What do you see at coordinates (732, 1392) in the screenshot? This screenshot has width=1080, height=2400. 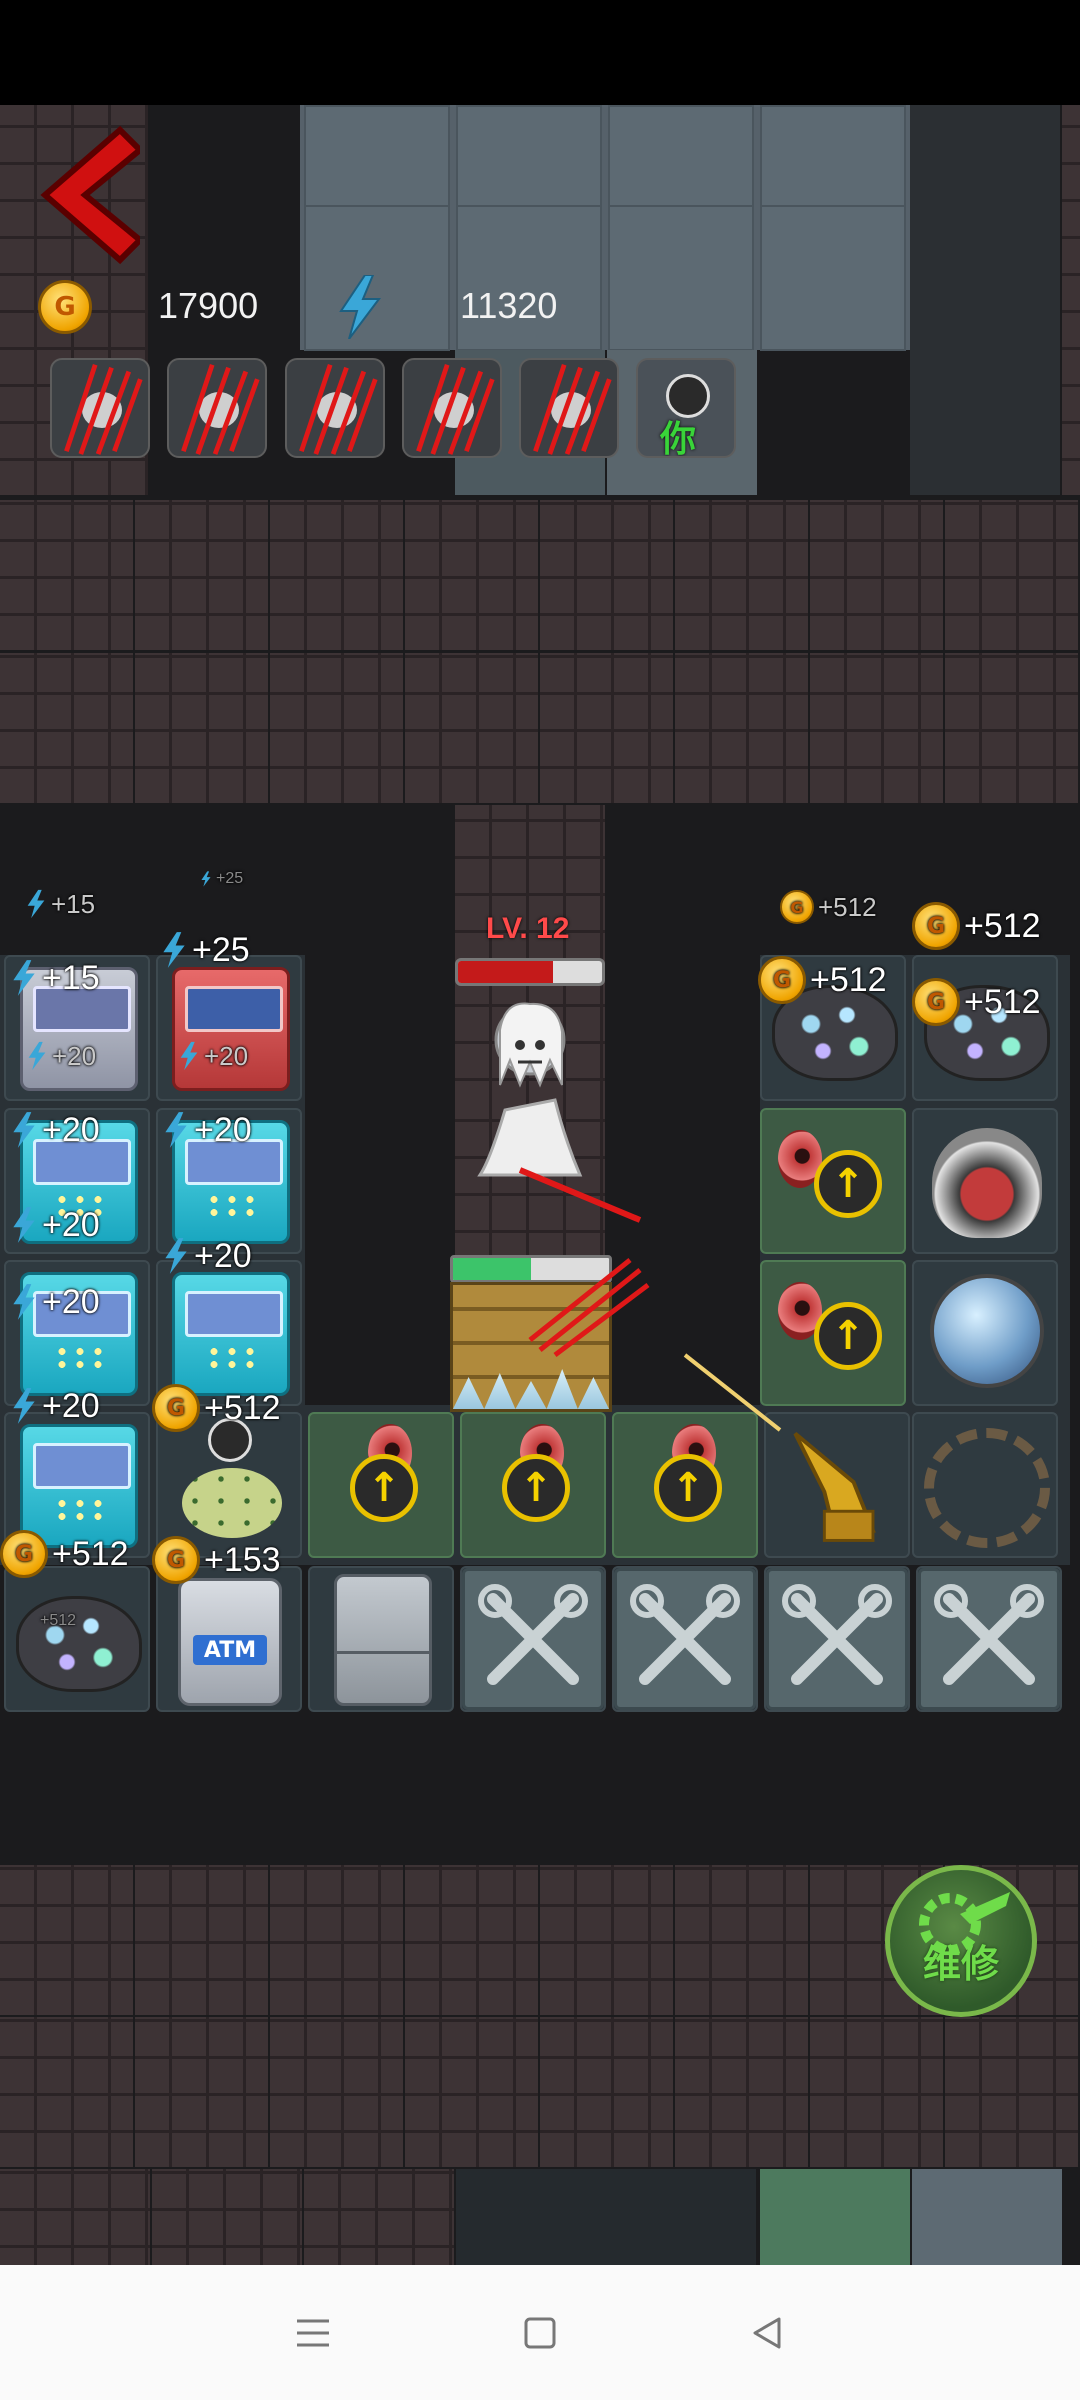 I see `bullet-trail-icon` at bounding box center [732, 1392].